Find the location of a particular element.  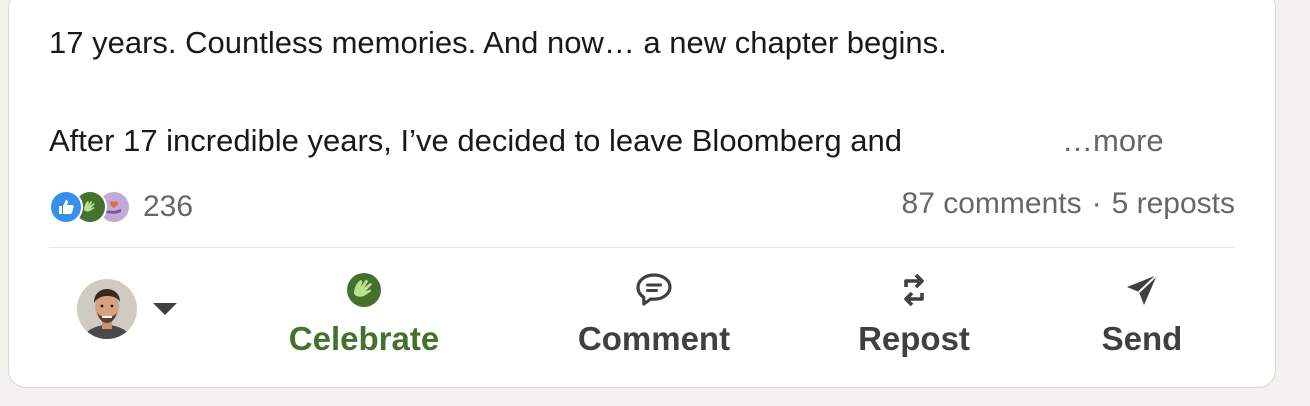

divider is located at coordinates (642, 247).